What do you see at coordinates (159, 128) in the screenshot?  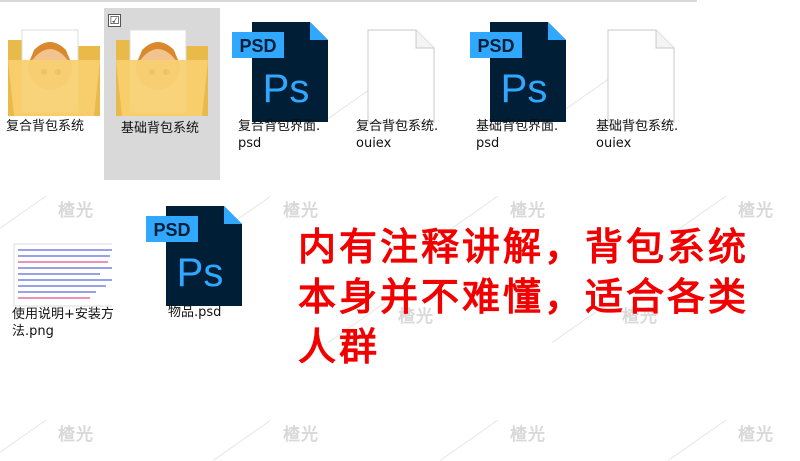 I see `file-name: 基础背包系统` at bounding box center [159, 128].